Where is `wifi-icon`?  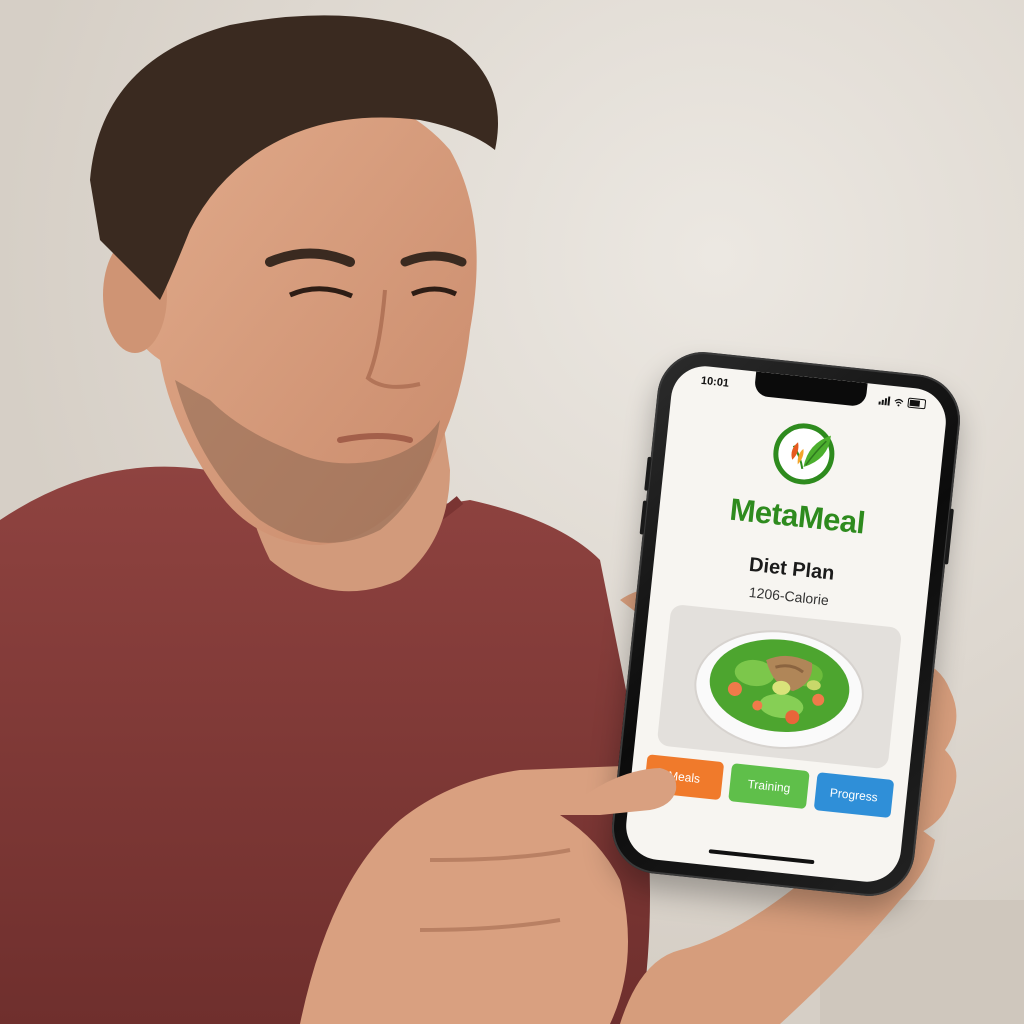 wifi-icon is located at coordinates (899, 402).